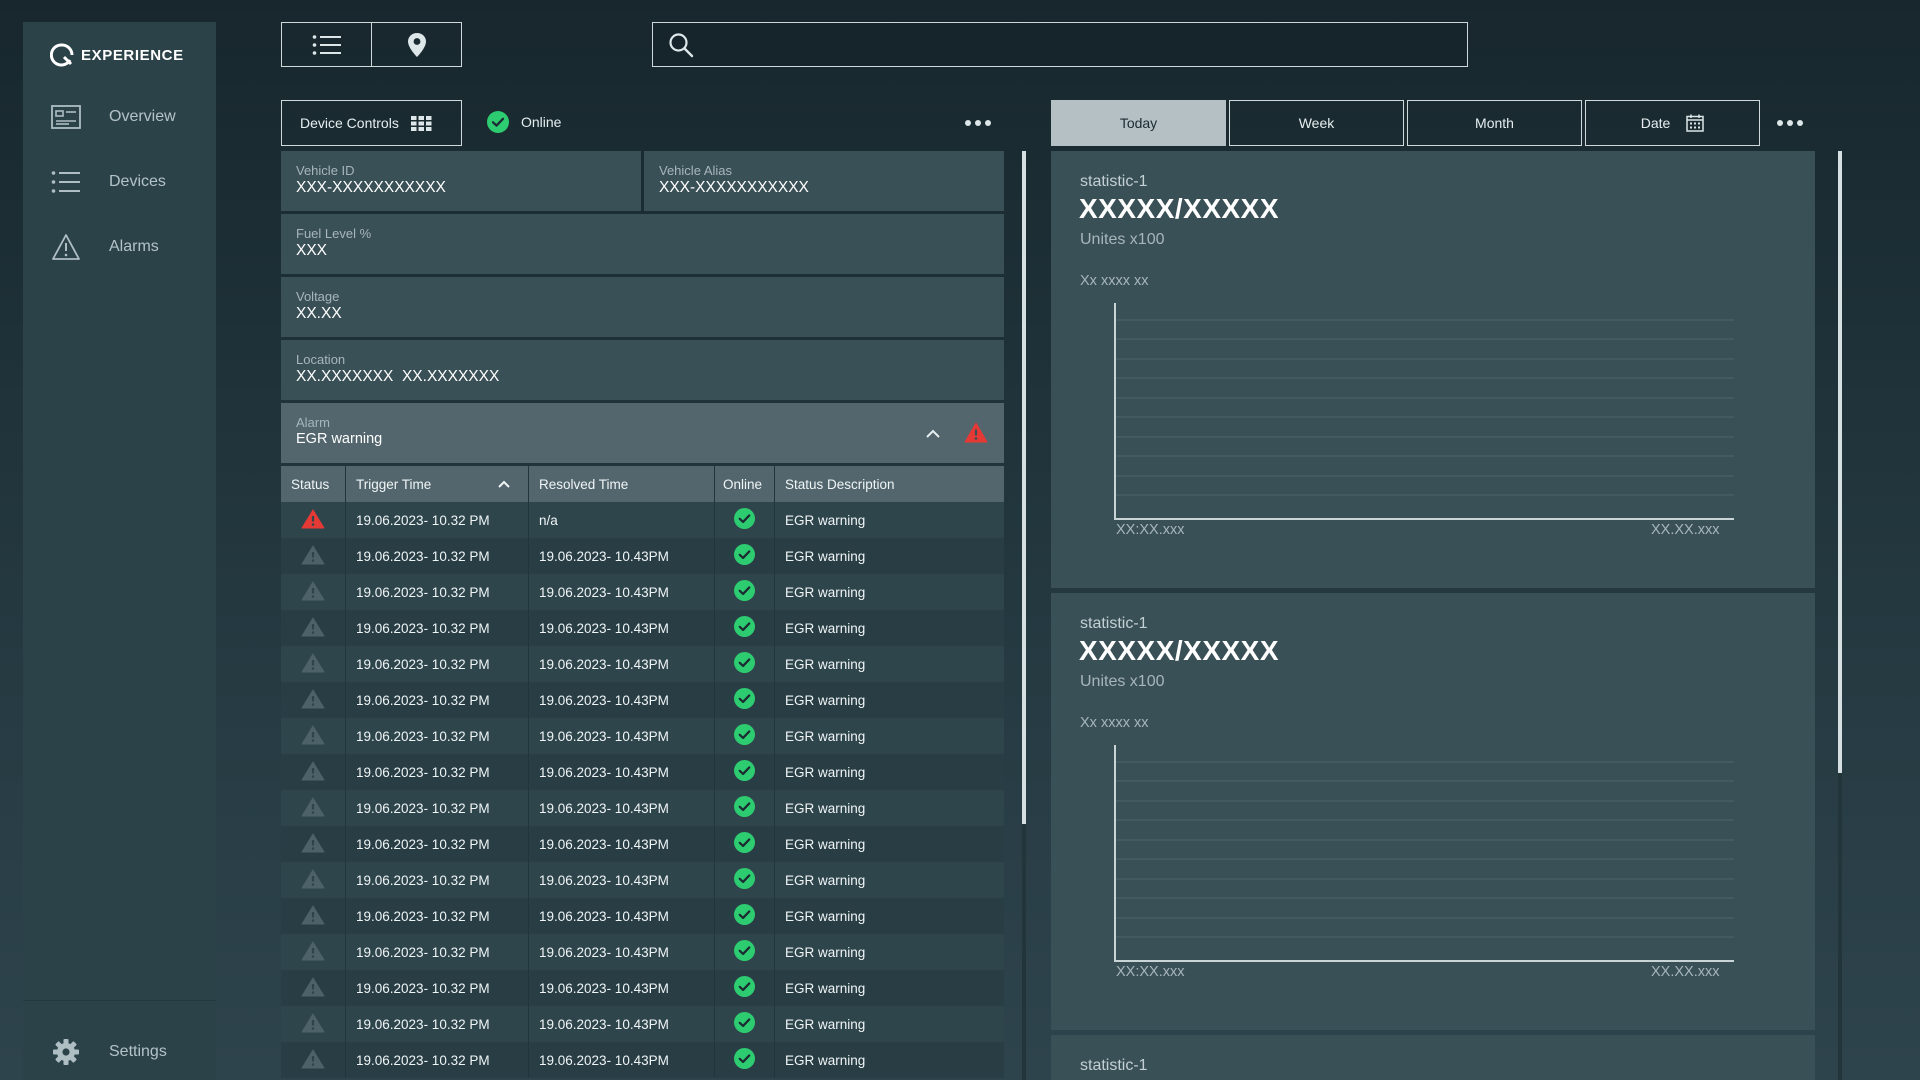  I want to click on fuel-level-label: Fuel Level %, so click(334, 233).